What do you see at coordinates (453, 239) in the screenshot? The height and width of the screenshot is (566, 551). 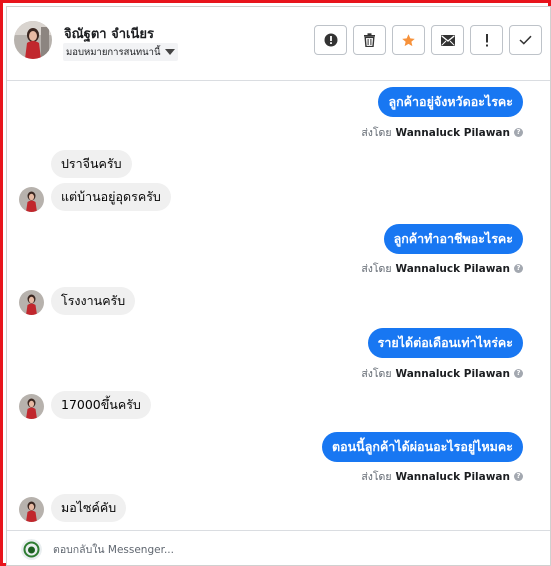 I see `outgoing-message: ลูกค้าทำอาชีพอะไรคะ` at bounding box center [453, 239].